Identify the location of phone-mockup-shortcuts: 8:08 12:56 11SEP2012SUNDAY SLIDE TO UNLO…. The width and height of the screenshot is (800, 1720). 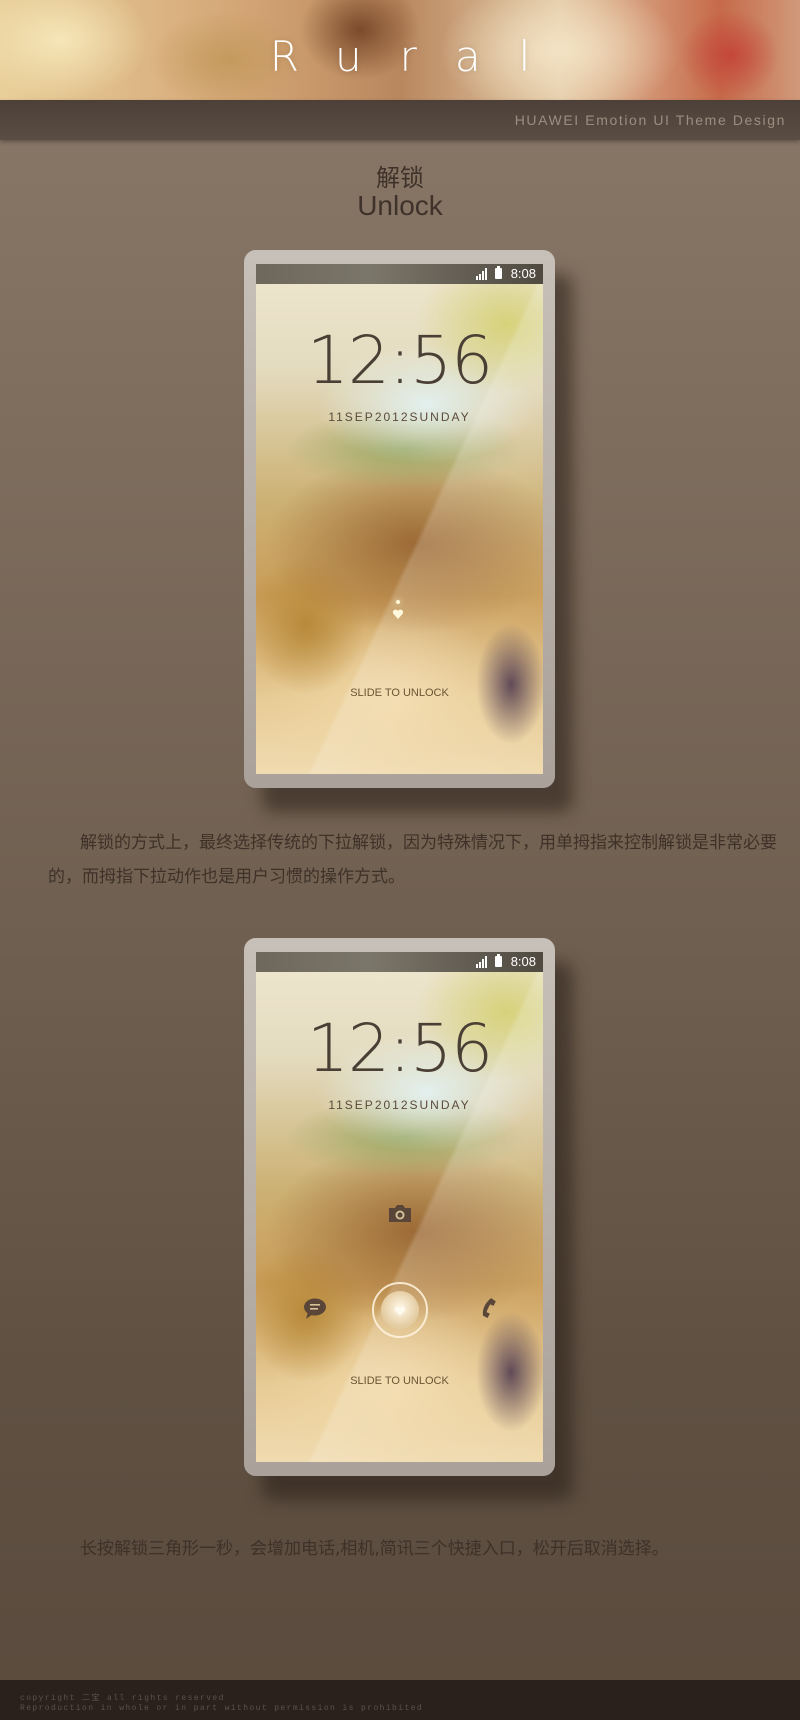
(399, 1207).